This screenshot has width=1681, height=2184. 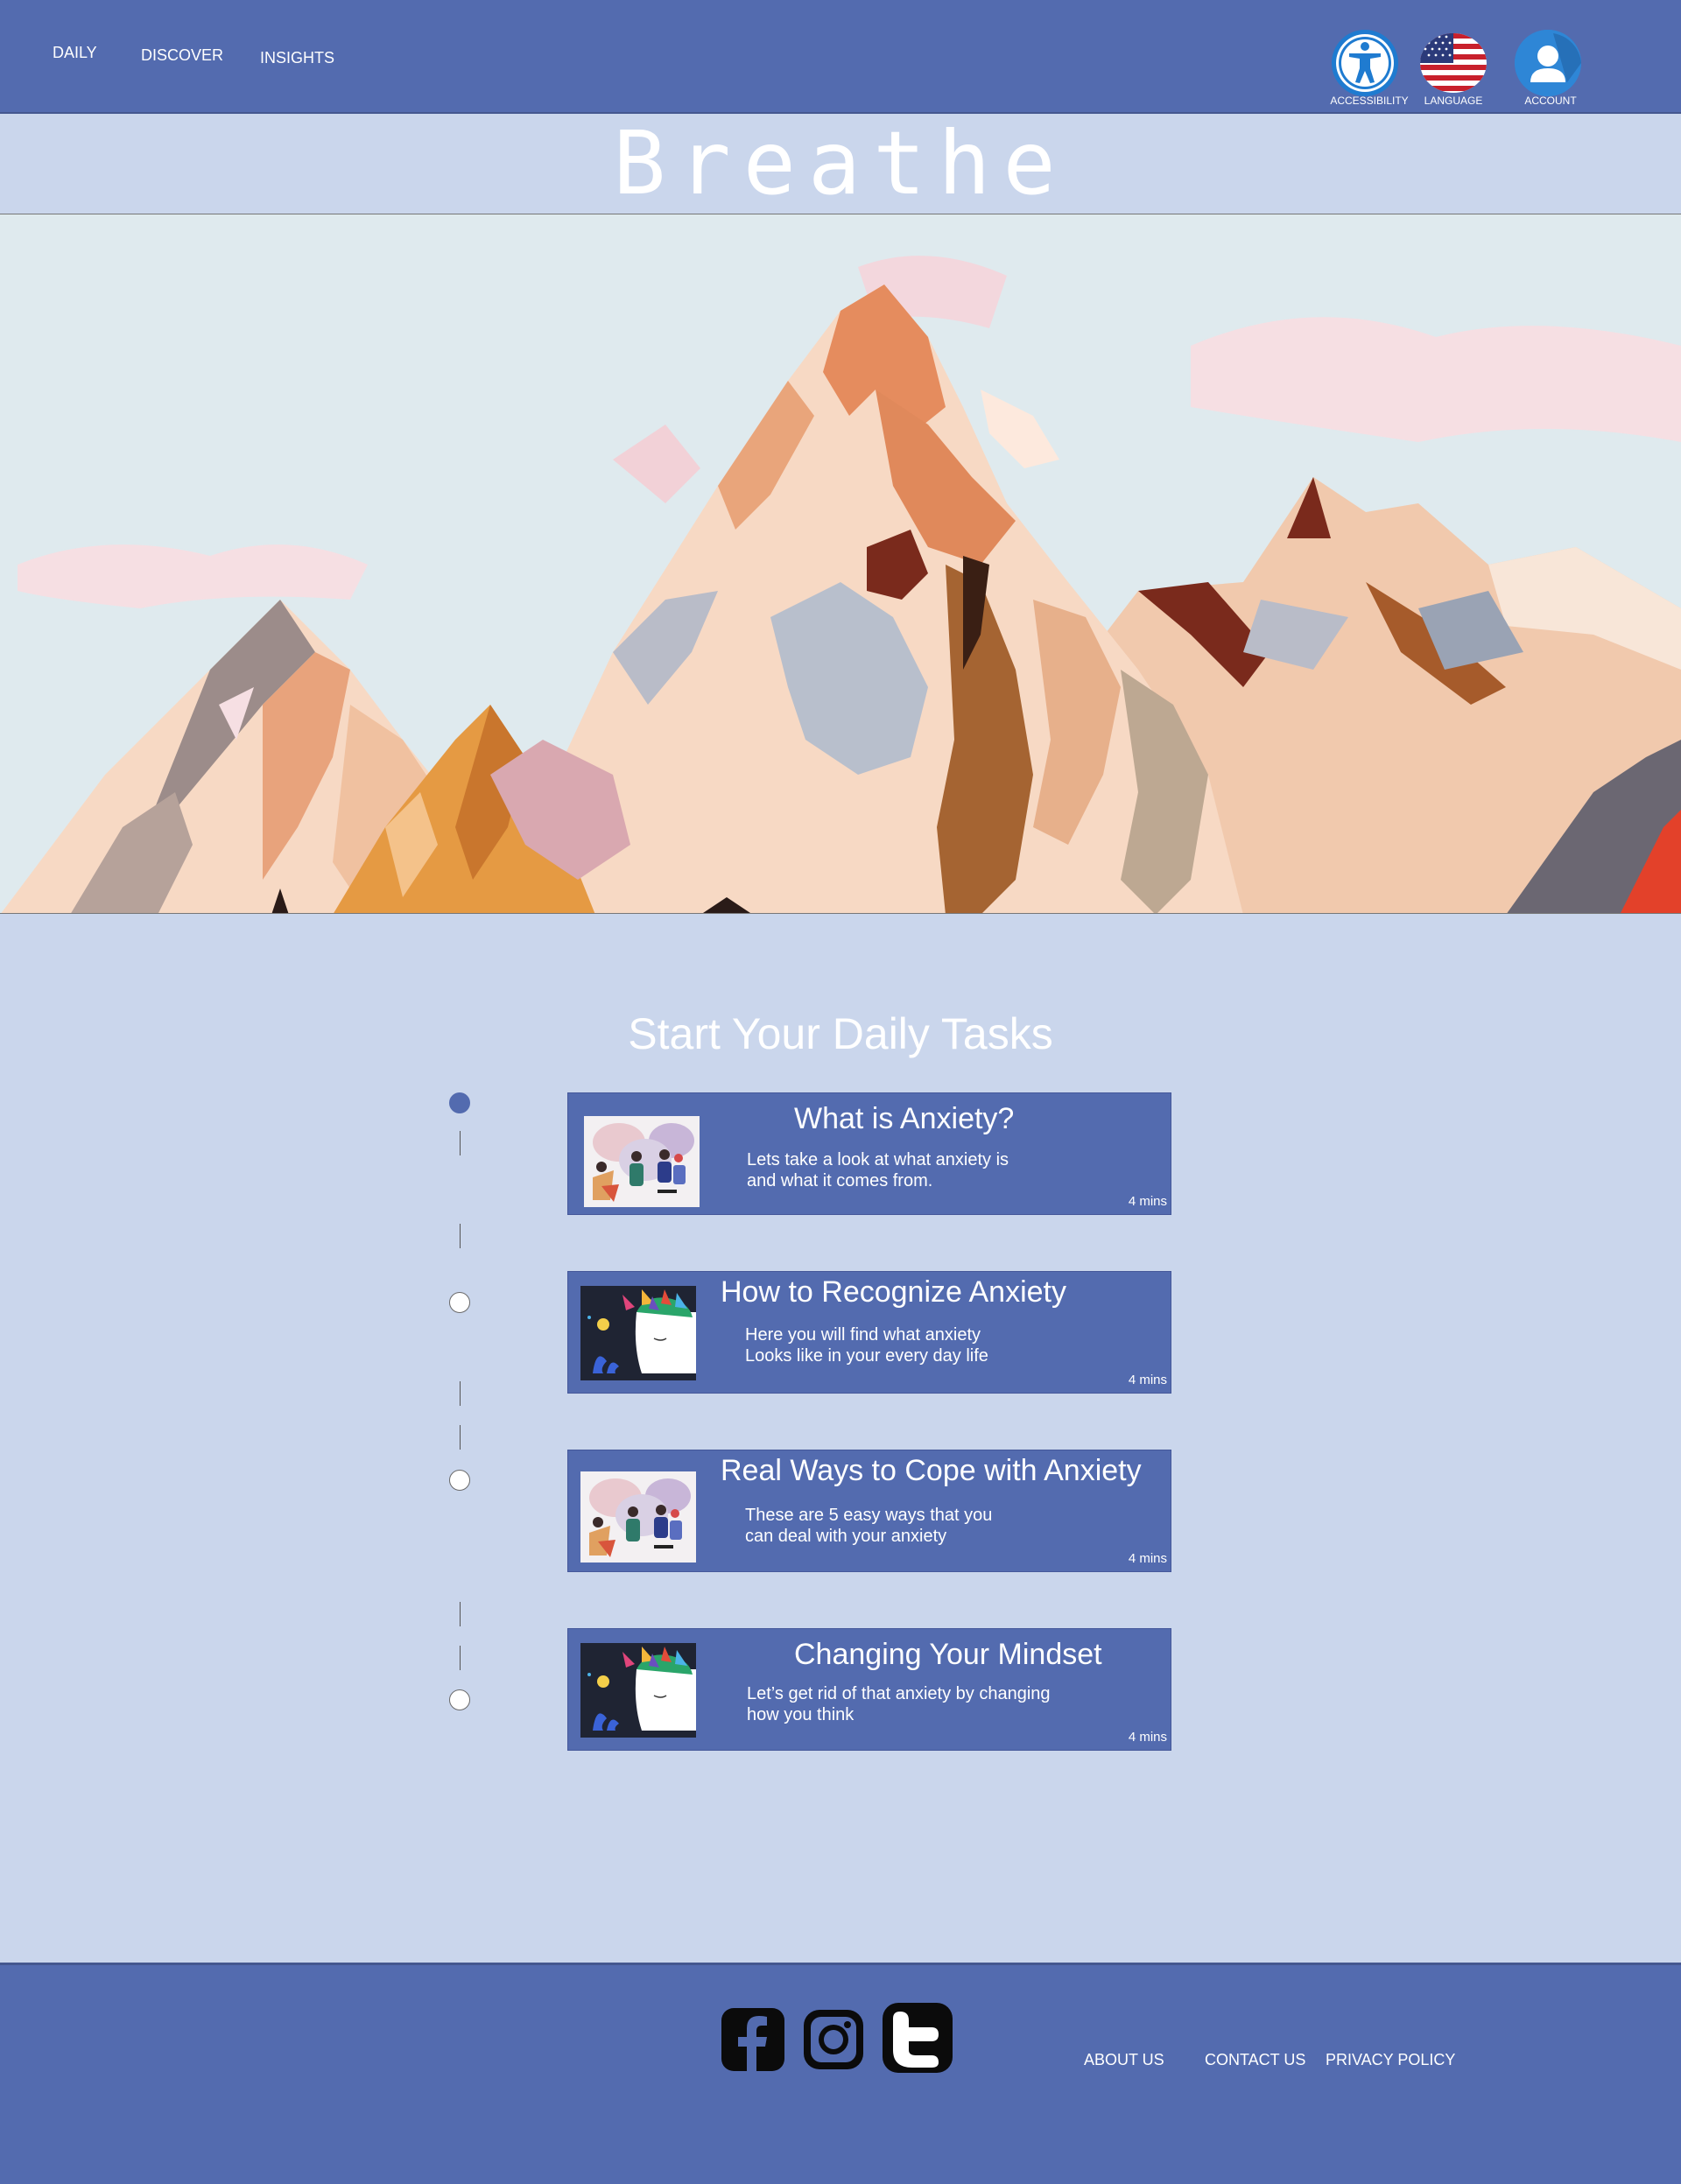 What do you see at coordinates (459, 1102) in the screenshot?
I see `timeline-dot-current` at bounding box center [459, 1102].